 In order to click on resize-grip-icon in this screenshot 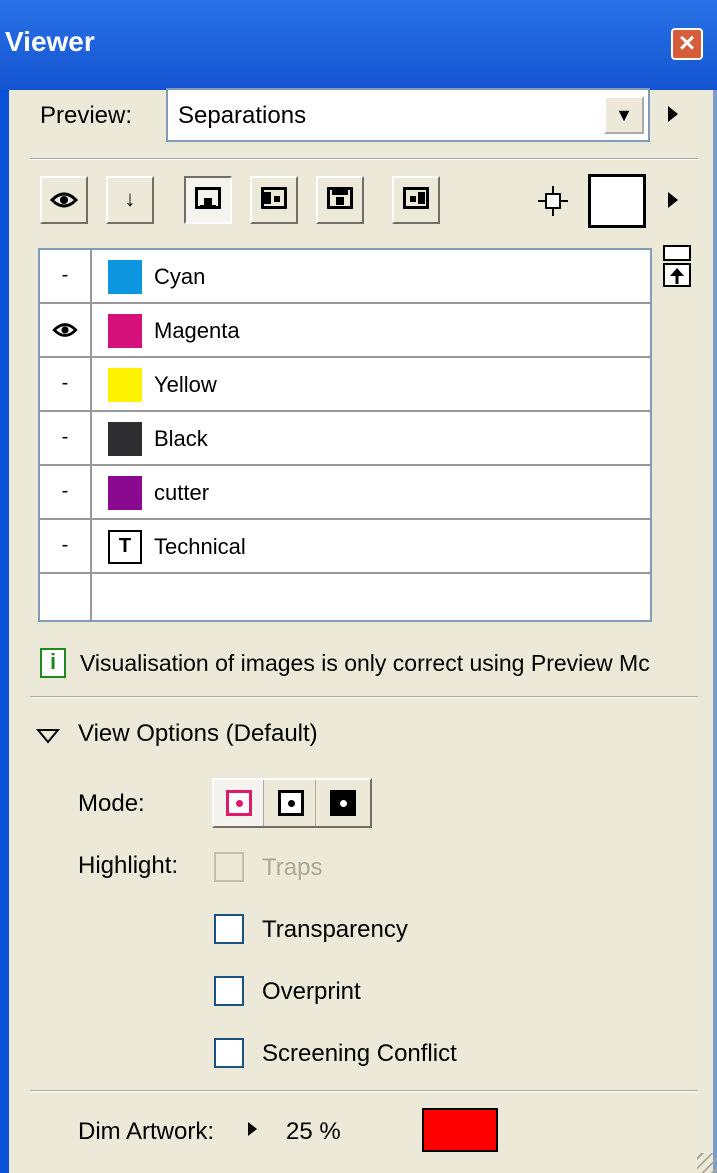, I will do `click(707, 1163)`.